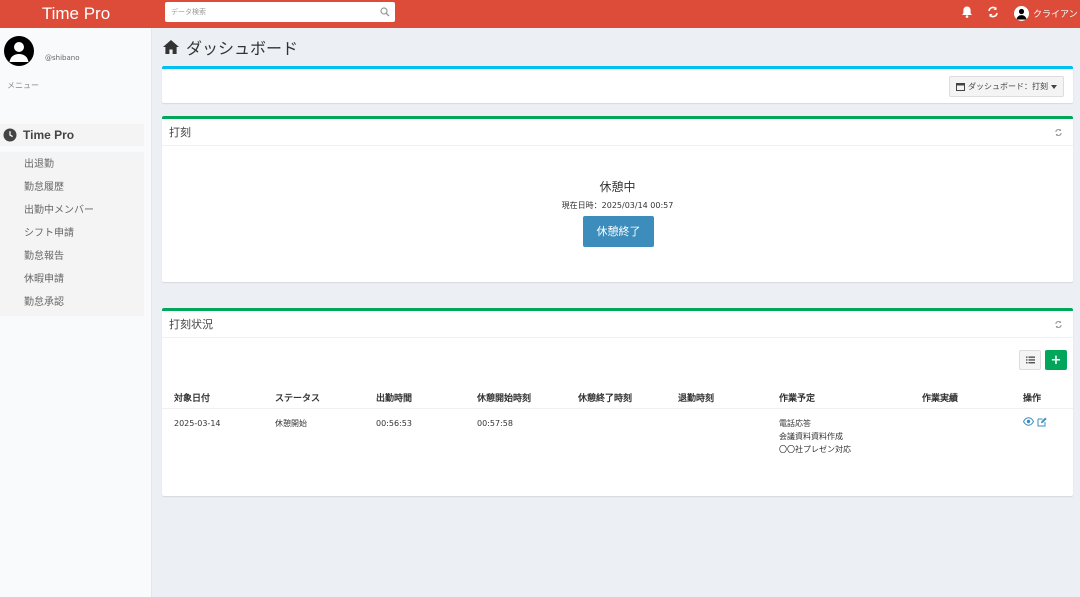 This screenshot has width=1080, height=597. I want to click on cell-date: 2025-03-14, so click(197, 423).